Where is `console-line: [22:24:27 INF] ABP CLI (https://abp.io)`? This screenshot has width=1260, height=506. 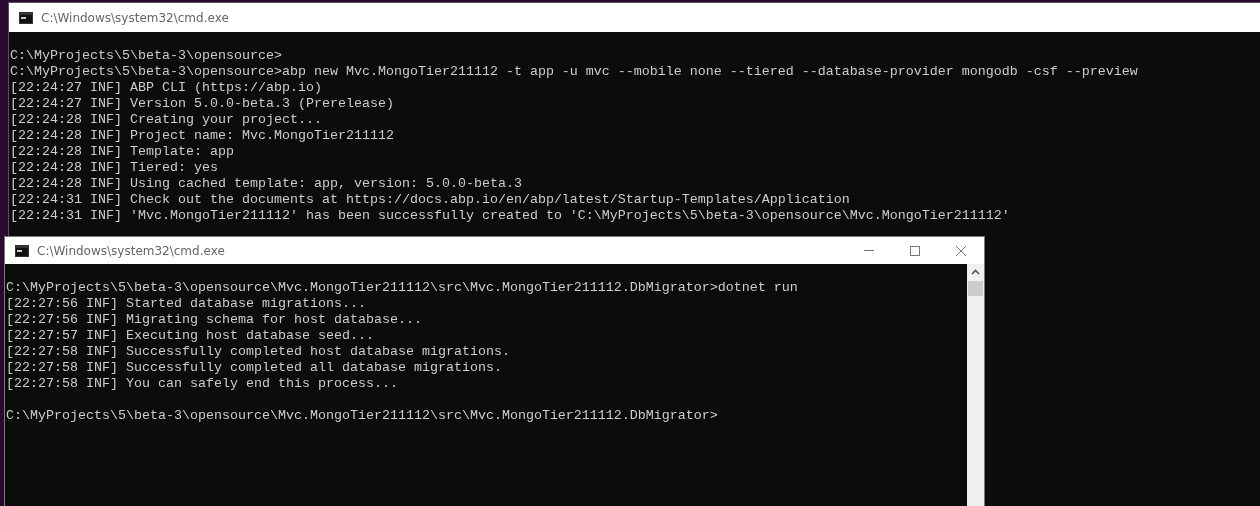 console-line: [22:24:27 INF] ABP CLI (https://abp.io) is located at coordinates (166, 87).